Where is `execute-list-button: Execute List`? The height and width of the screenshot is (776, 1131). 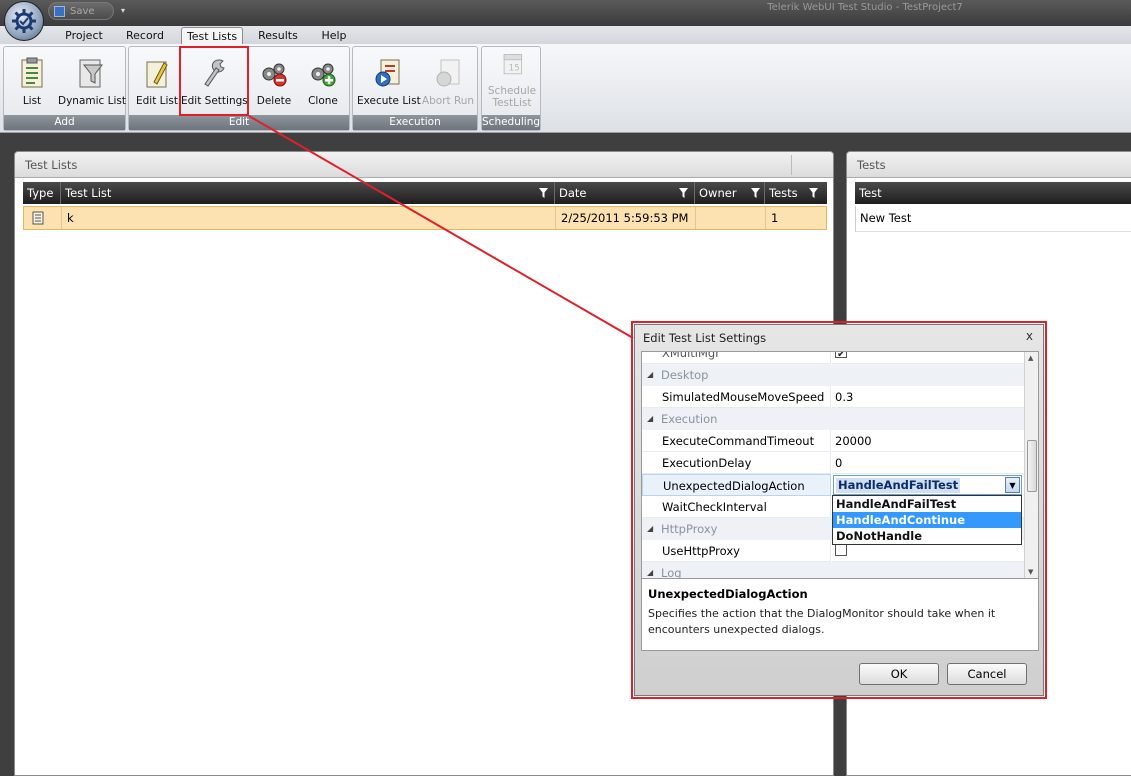 execute-list-button: Execute List is located at coordinates (389, 85).